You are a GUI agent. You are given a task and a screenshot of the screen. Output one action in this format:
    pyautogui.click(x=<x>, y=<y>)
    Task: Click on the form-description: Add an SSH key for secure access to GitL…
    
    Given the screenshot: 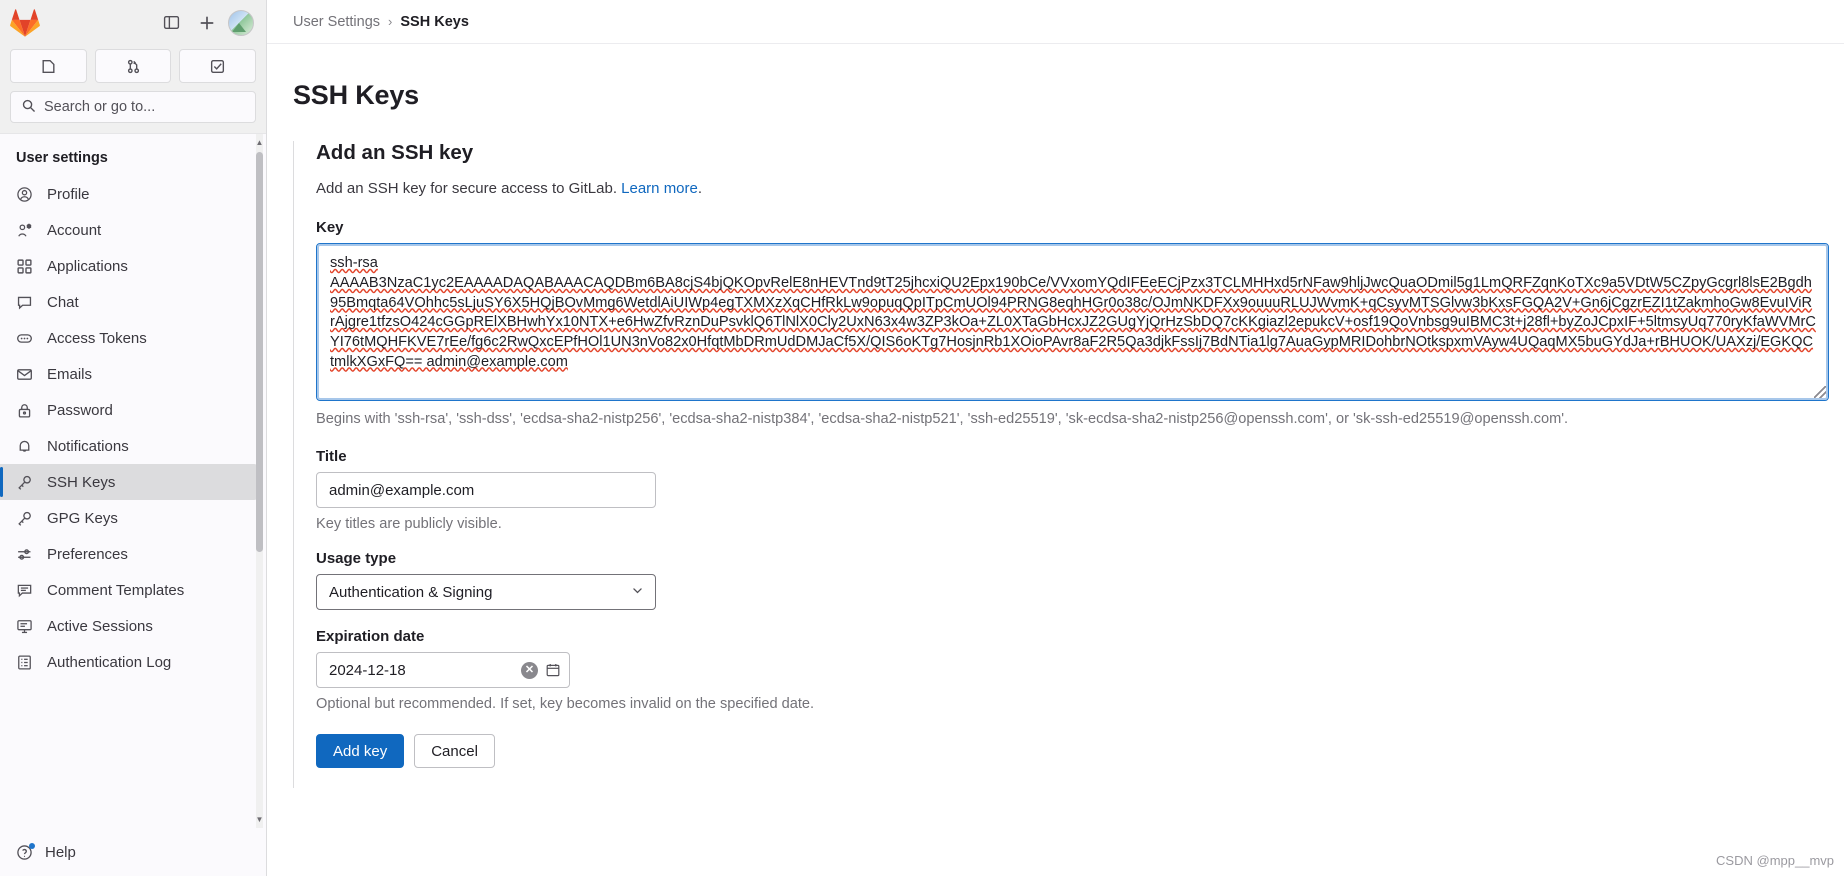 What is the action you would take?
    pyautogui.click(x=1069, y=188)
    